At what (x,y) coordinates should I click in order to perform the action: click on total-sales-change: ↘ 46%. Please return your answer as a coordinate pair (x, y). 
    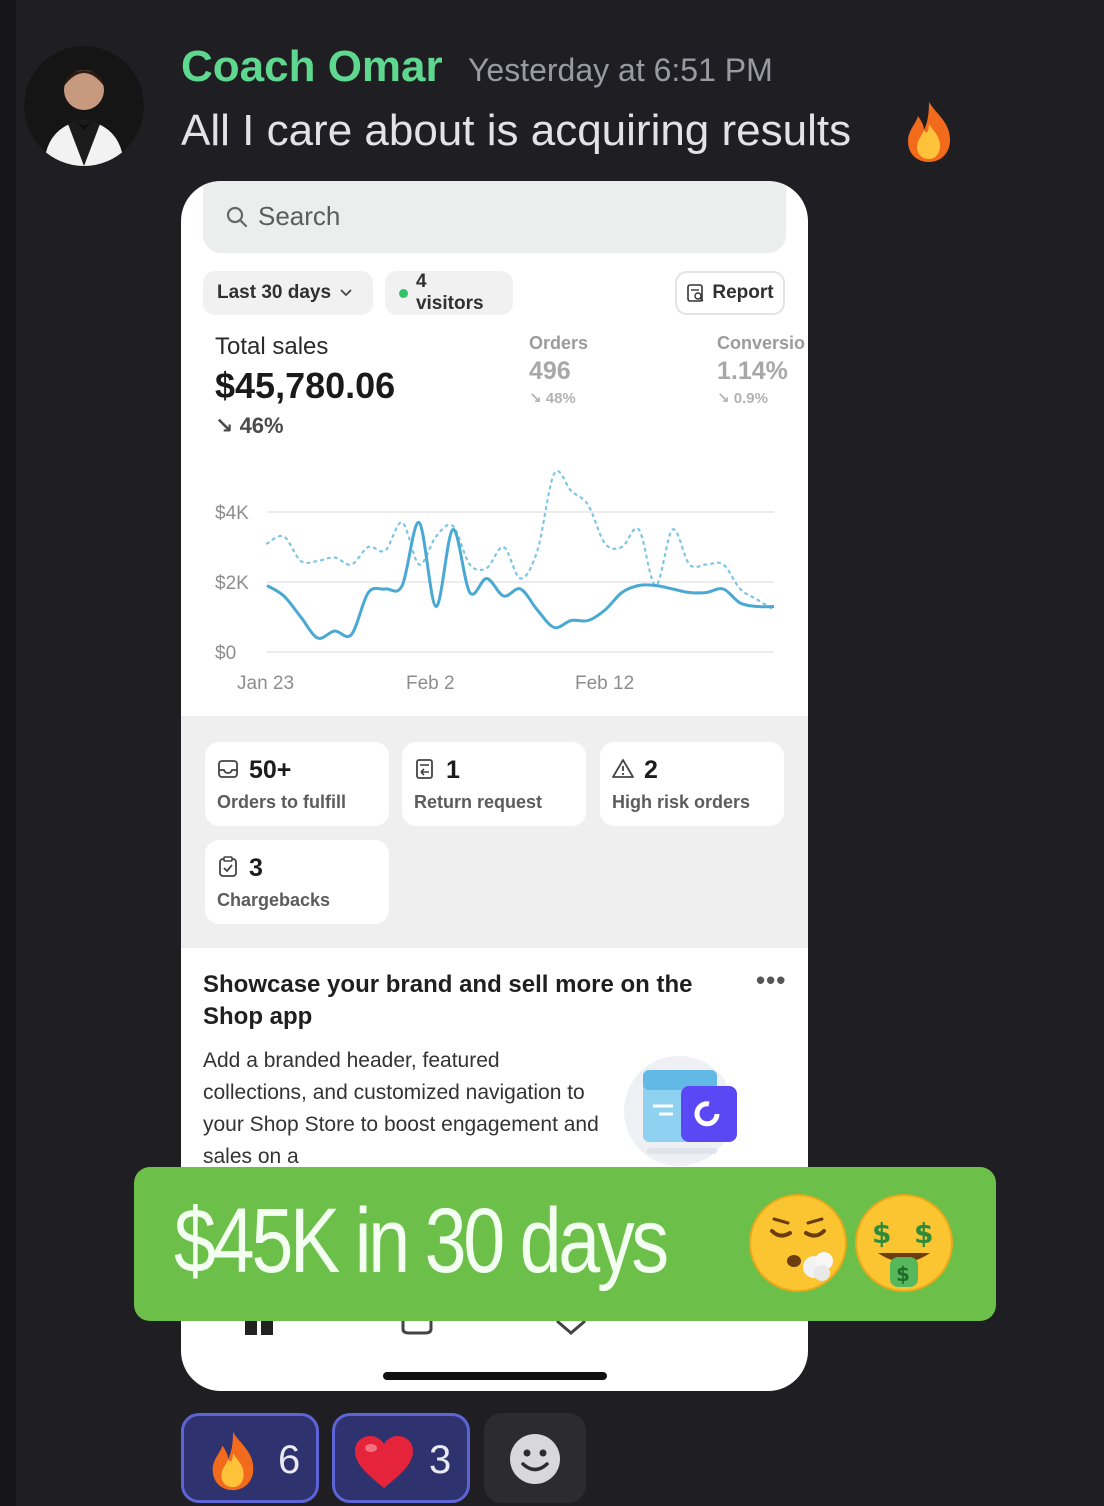
    Looking at the image, I should click on (249, 426).